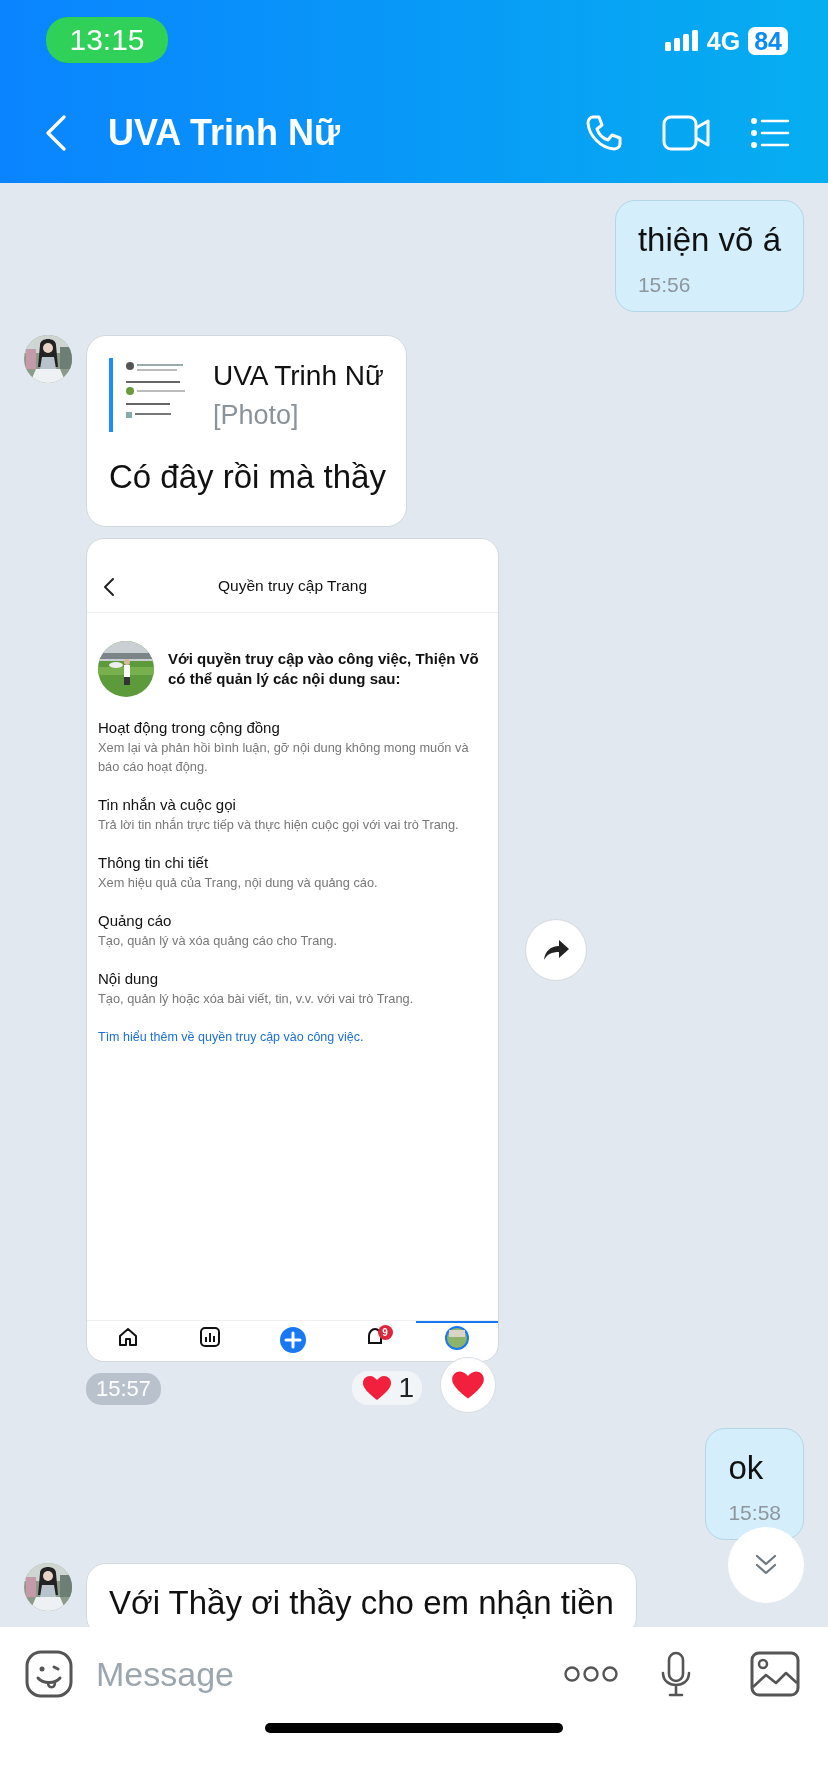 This screenshot has width=828, height=1792. What do you see at coordinates (754, 1513) in the screenshot?
I see `message-time: 15:58` at bounding box center [754, 1513].